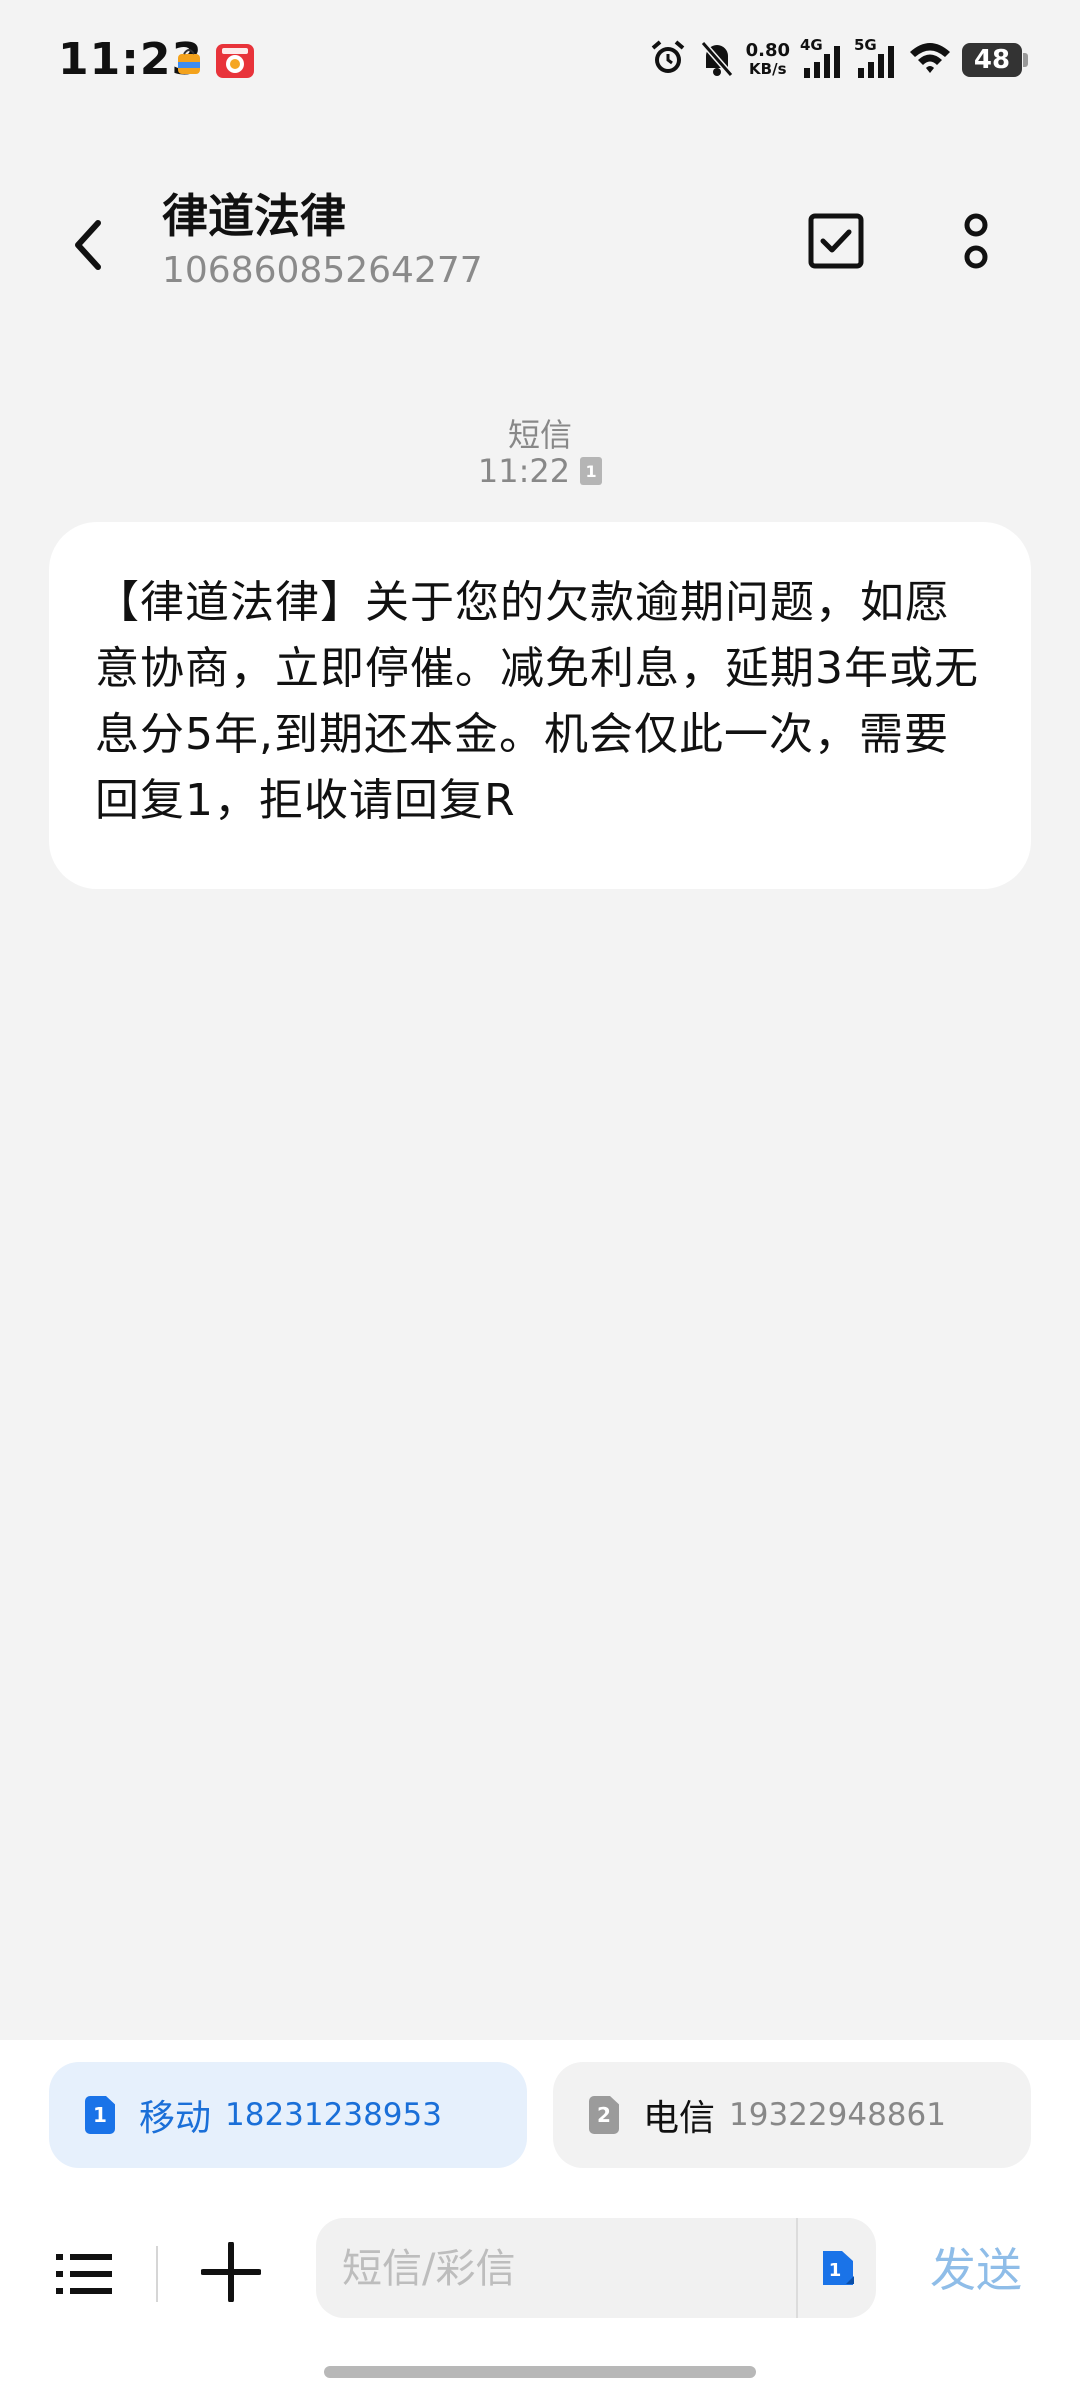 This screenshot has width=1080, height=2400. Describe the element at coordinates (811, 45) in the screenshot. I see `signal-4g-label: 4G` at that location.